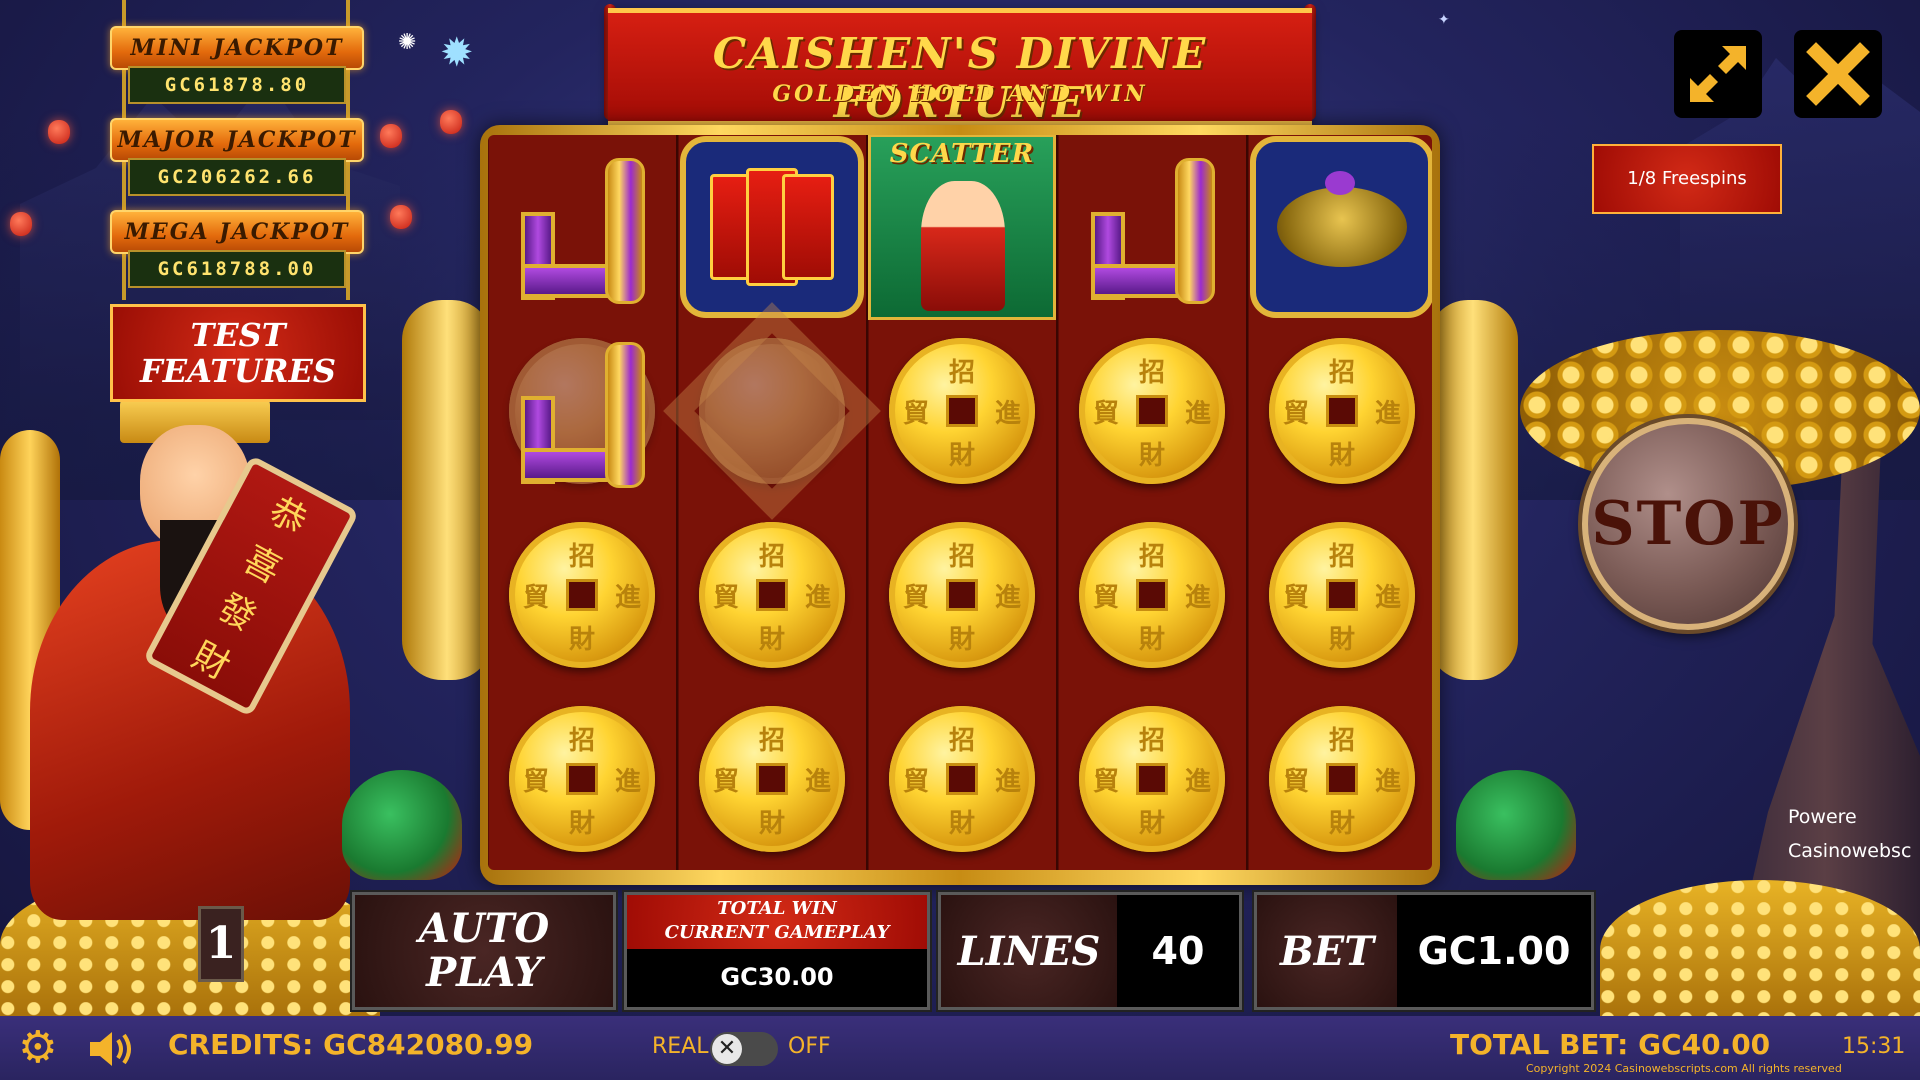 The height and width of the screenshot is (1080, 1920). Describe the element at coordinates (777, 977) in the screenshot. I see `total-win-value: GC30.00` at that location.